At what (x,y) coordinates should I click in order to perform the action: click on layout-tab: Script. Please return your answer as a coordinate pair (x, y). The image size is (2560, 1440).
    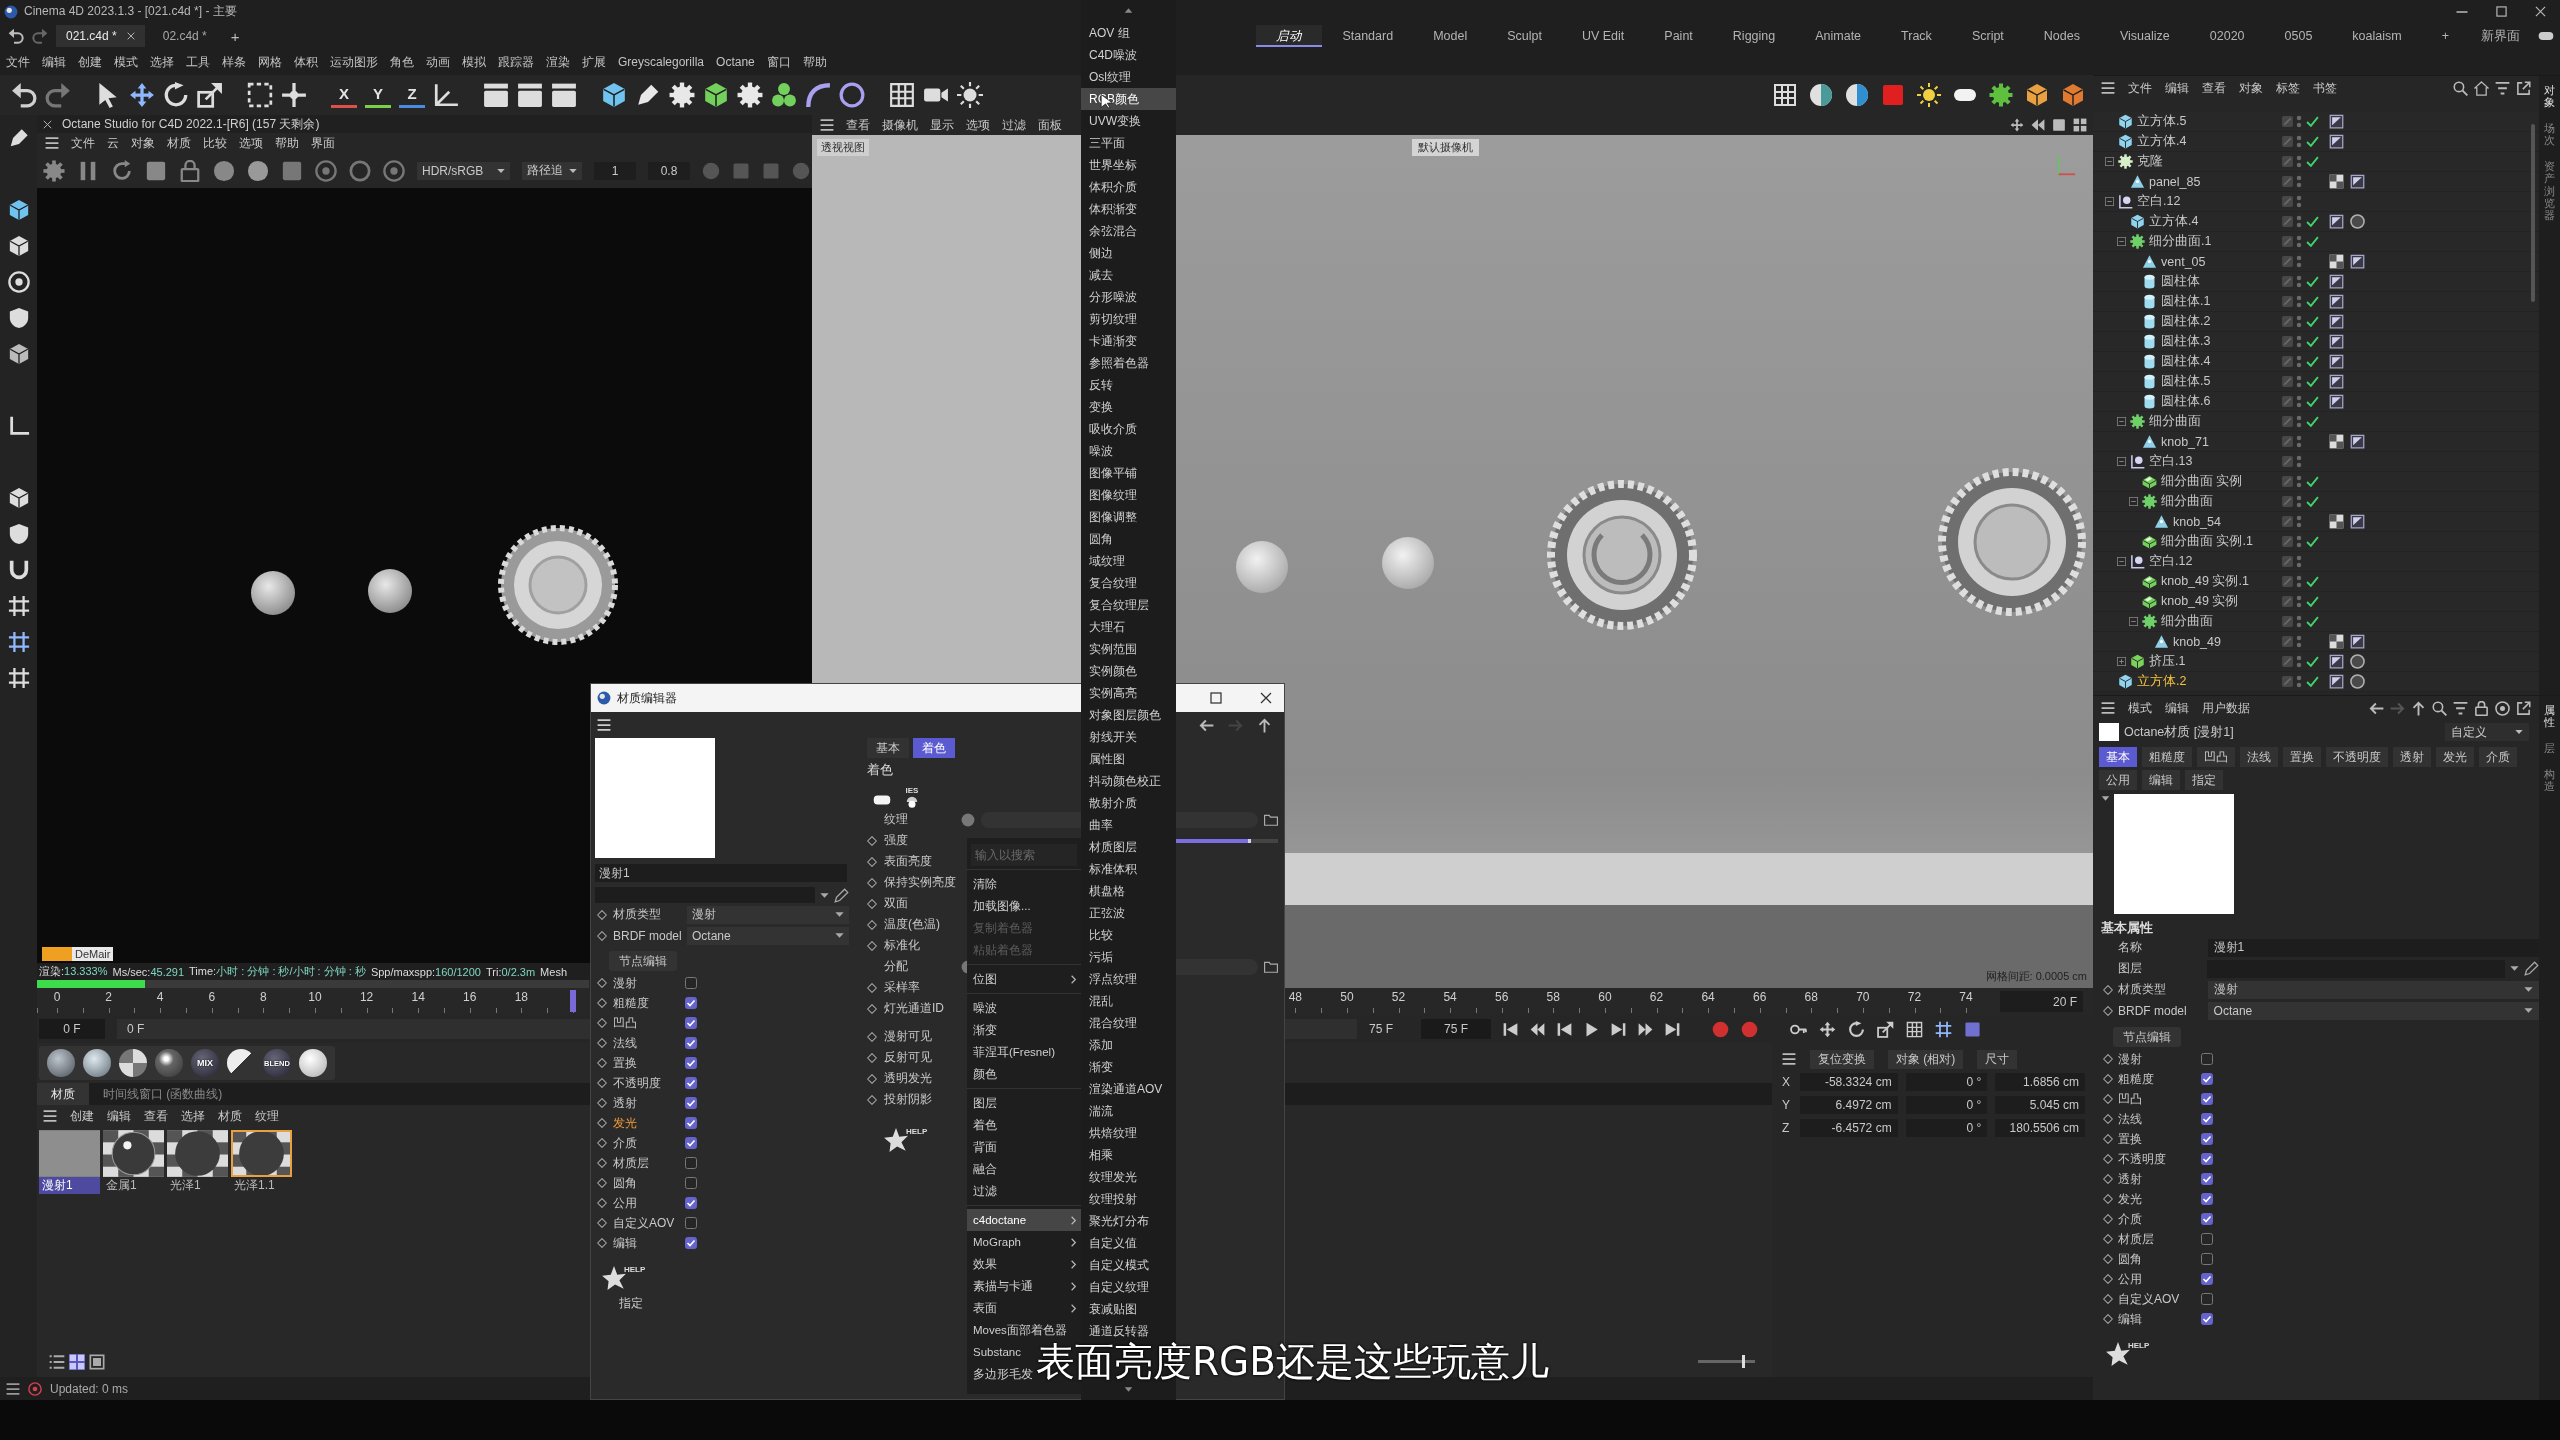
    Looking at the image, I should click on (1987, 36).